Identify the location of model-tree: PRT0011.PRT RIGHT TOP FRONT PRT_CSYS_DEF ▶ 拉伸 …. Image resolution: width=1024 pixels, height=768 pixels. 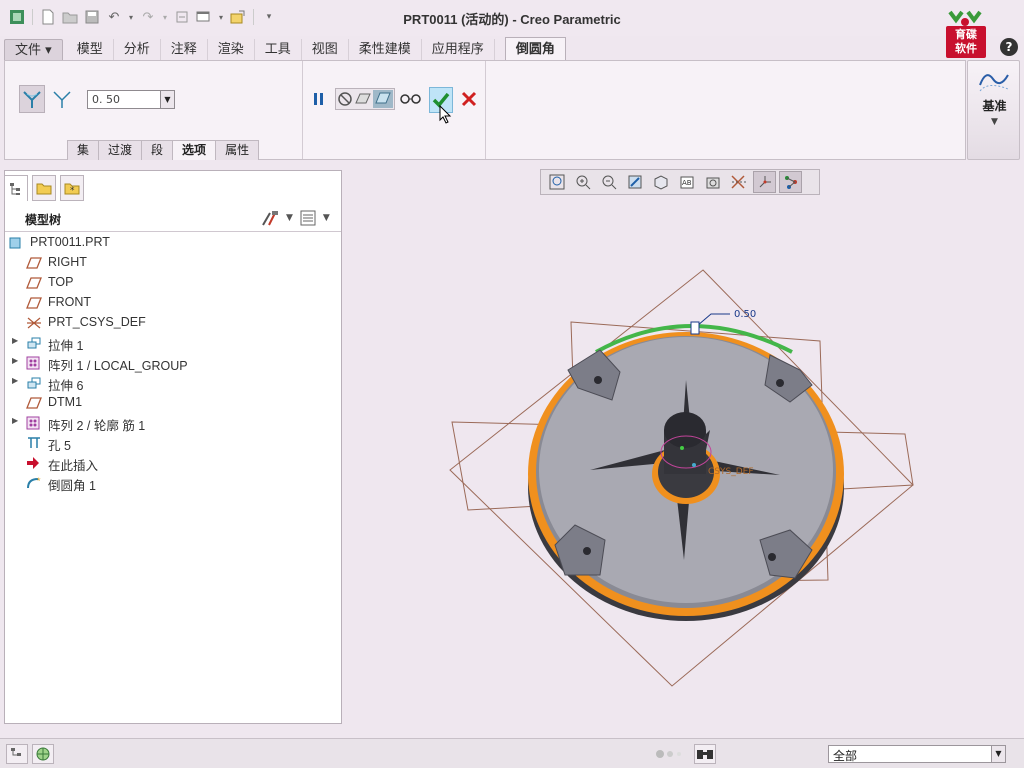
(173, 363).